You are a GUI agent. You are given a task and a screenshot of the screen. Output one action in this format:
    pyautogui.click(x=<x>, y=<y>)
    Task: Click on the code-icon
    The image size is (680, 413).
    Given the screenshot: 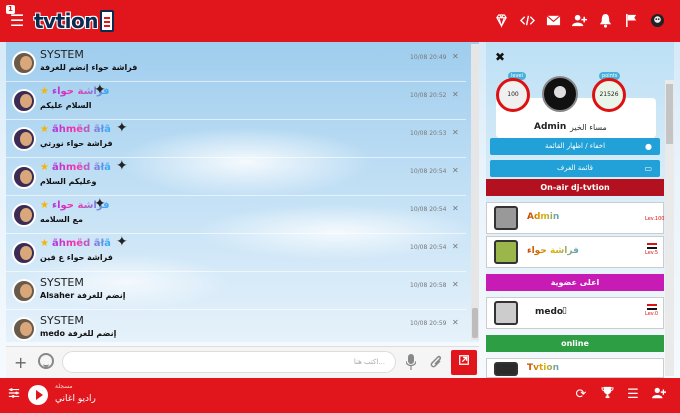 What is the action you would take?
    pyautogui.click(x=527, y=21)
    